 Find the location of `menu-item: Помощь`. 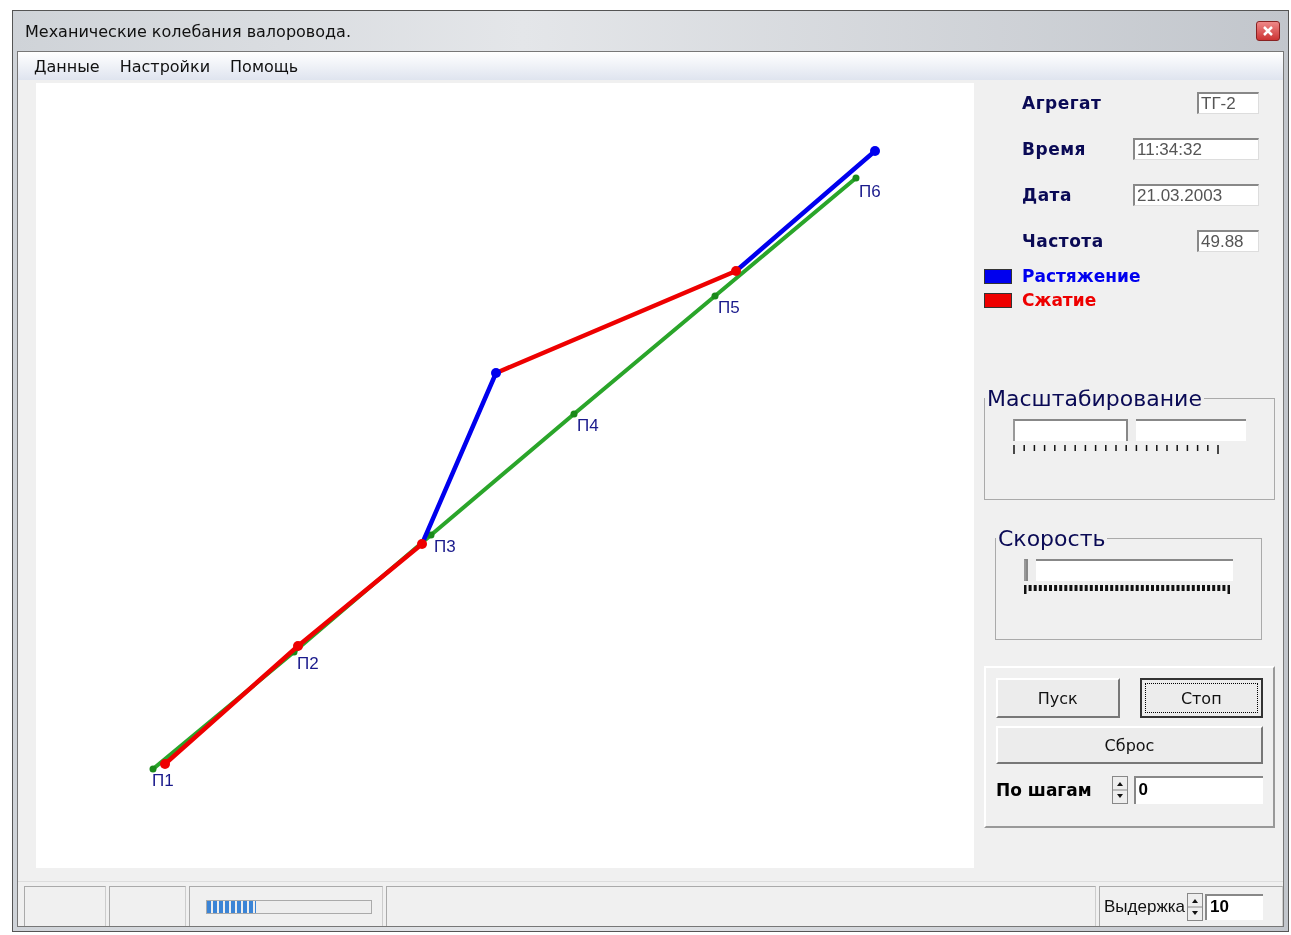

menu-item: Помощь is located at coordinates (264, 66).